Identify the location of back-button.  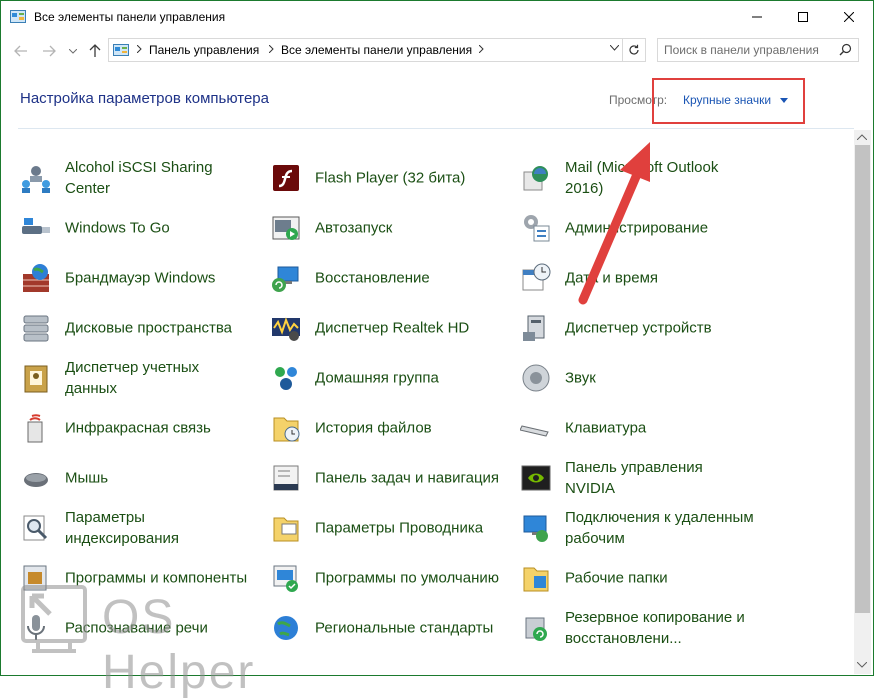
(21, 51).